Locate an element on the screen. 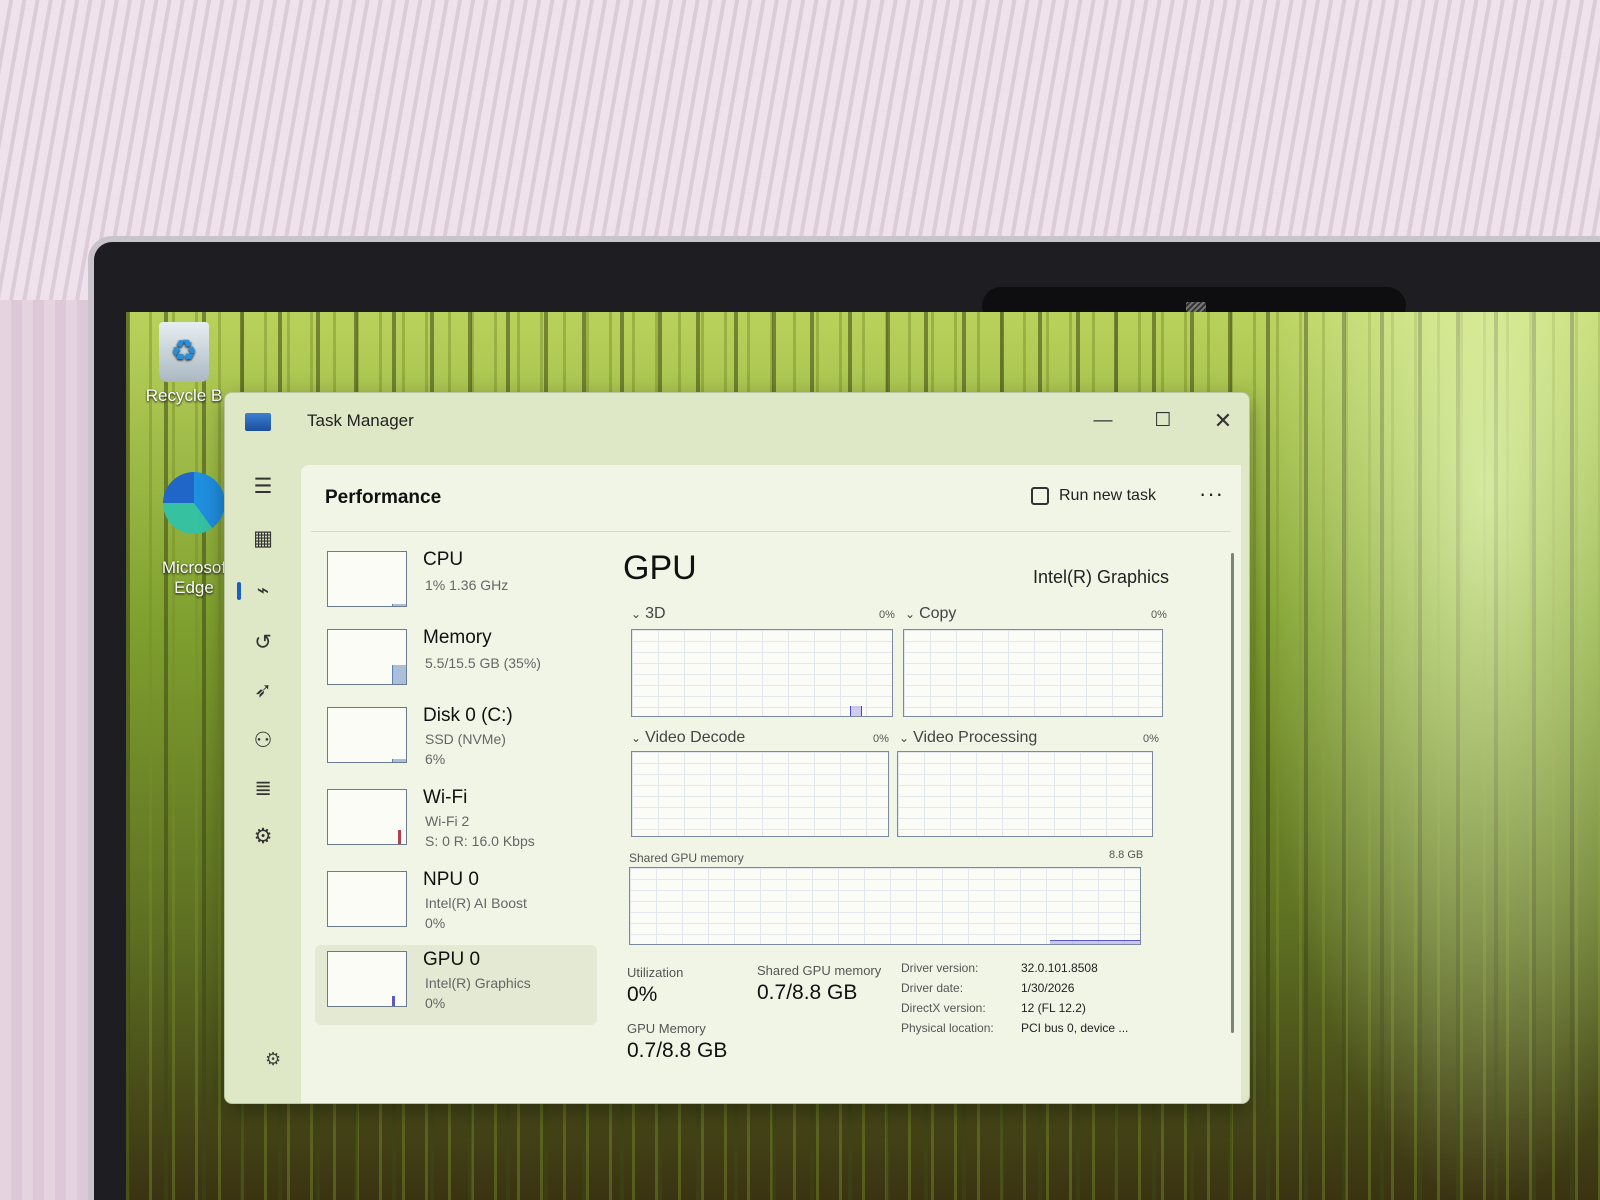 The width and height of the screenshot is (1600, 1200). run-task-icon is located at coordinates (1040, 496).